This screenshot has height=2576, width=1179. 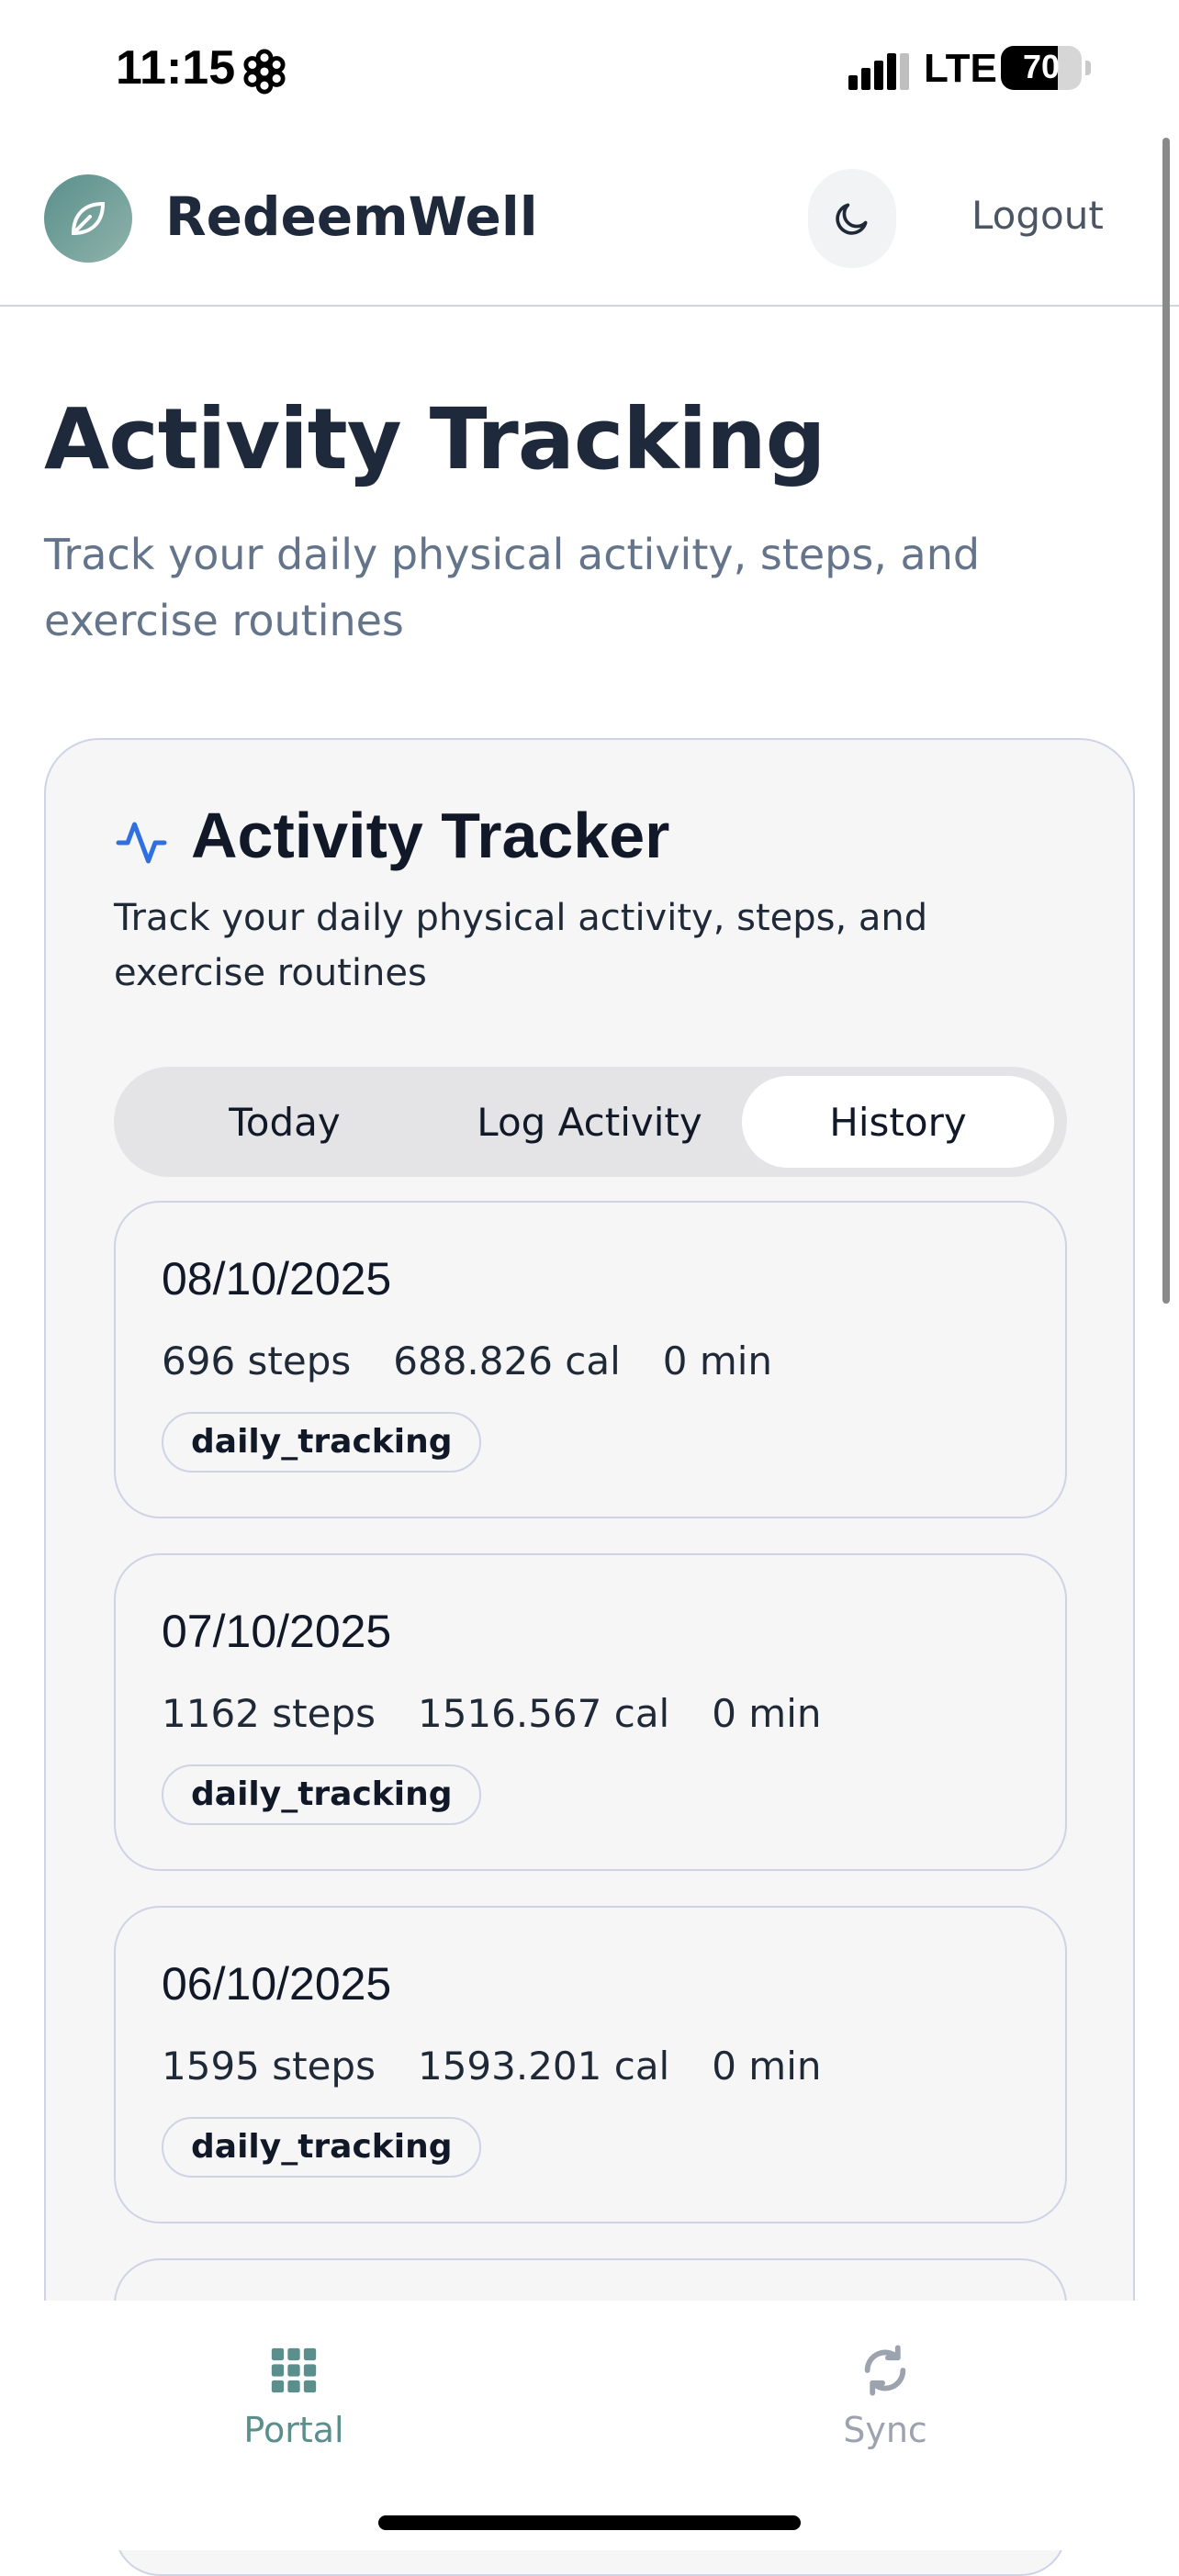 I want to click on nav-portal-label: Portal, so click(x=293, y=2430).